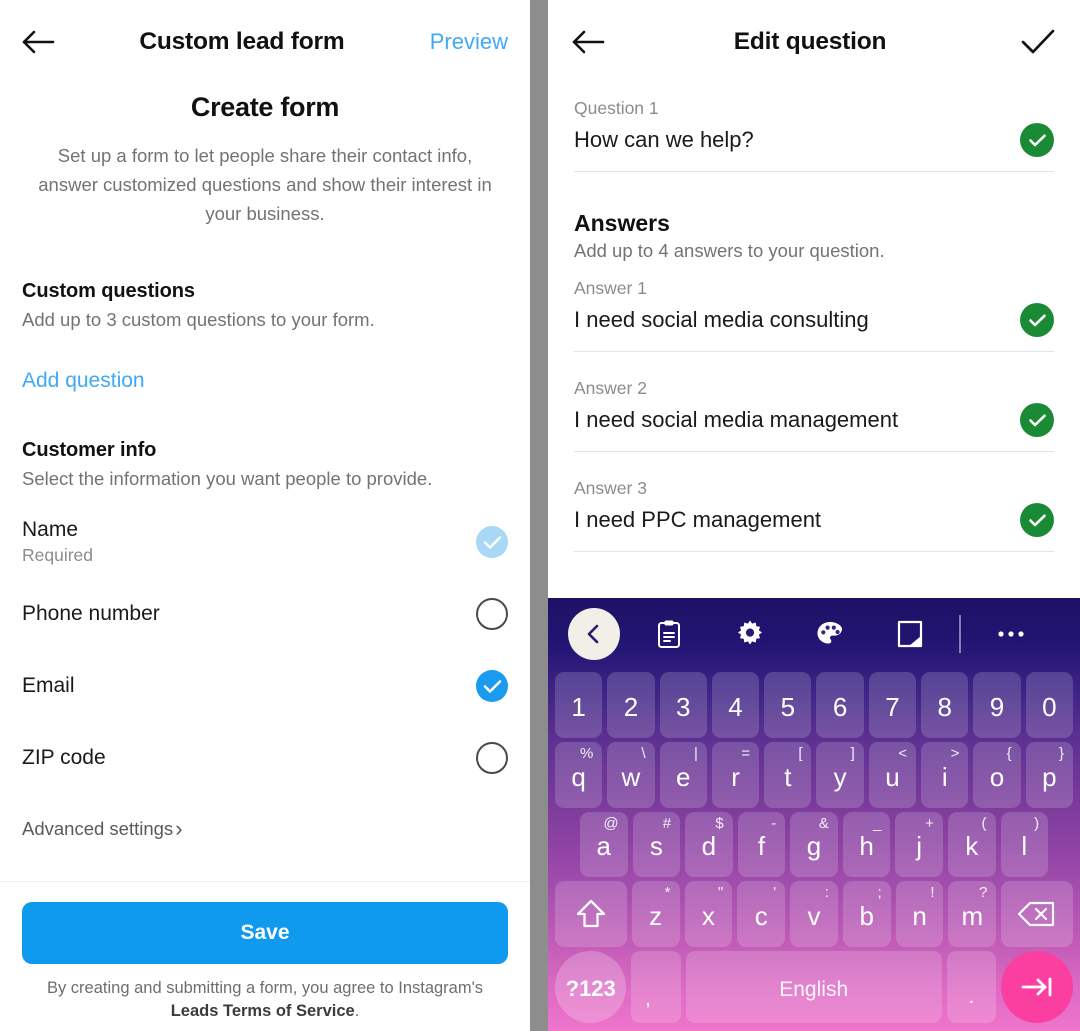  I want to click on key-label: q, so click(578, 776).